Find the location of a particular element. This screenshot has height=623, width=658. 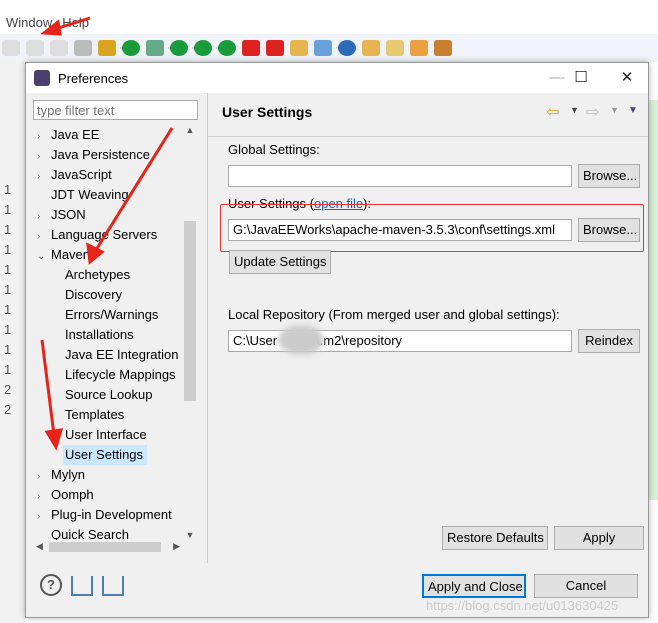

title-bar: Preferences — ☐ ✕ is located at coordinates (337, 78).